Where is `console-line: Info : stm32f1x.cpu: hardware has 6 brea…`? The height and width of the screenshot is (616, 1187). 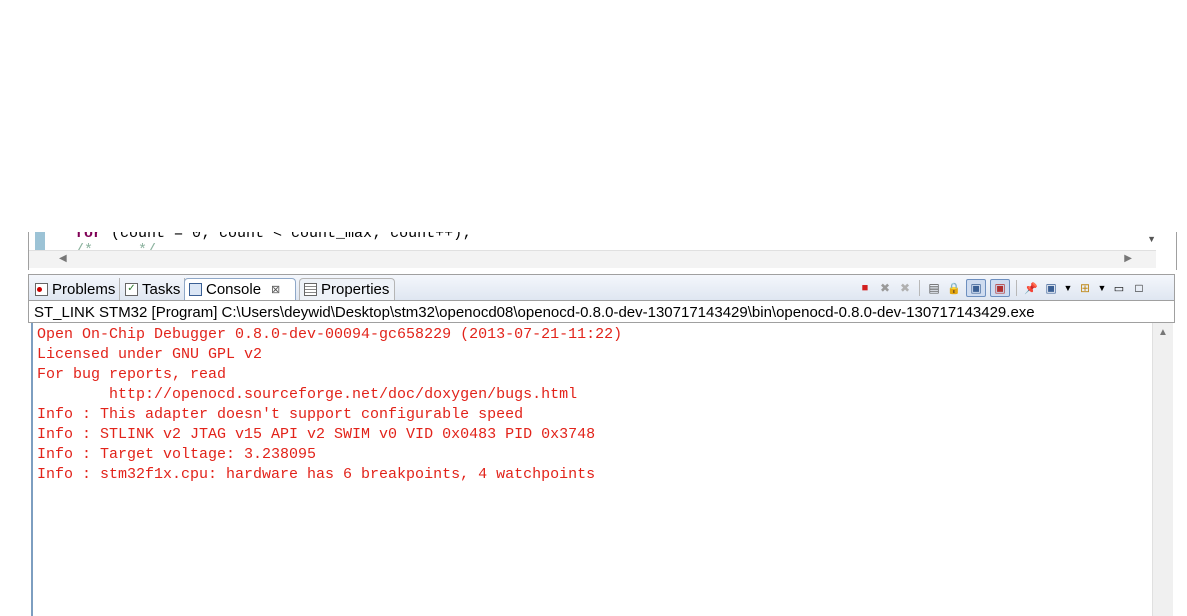
console-line: Info : stm32f1x.cpu: hardware has 6 brea… is located at coordinates (316, 474).